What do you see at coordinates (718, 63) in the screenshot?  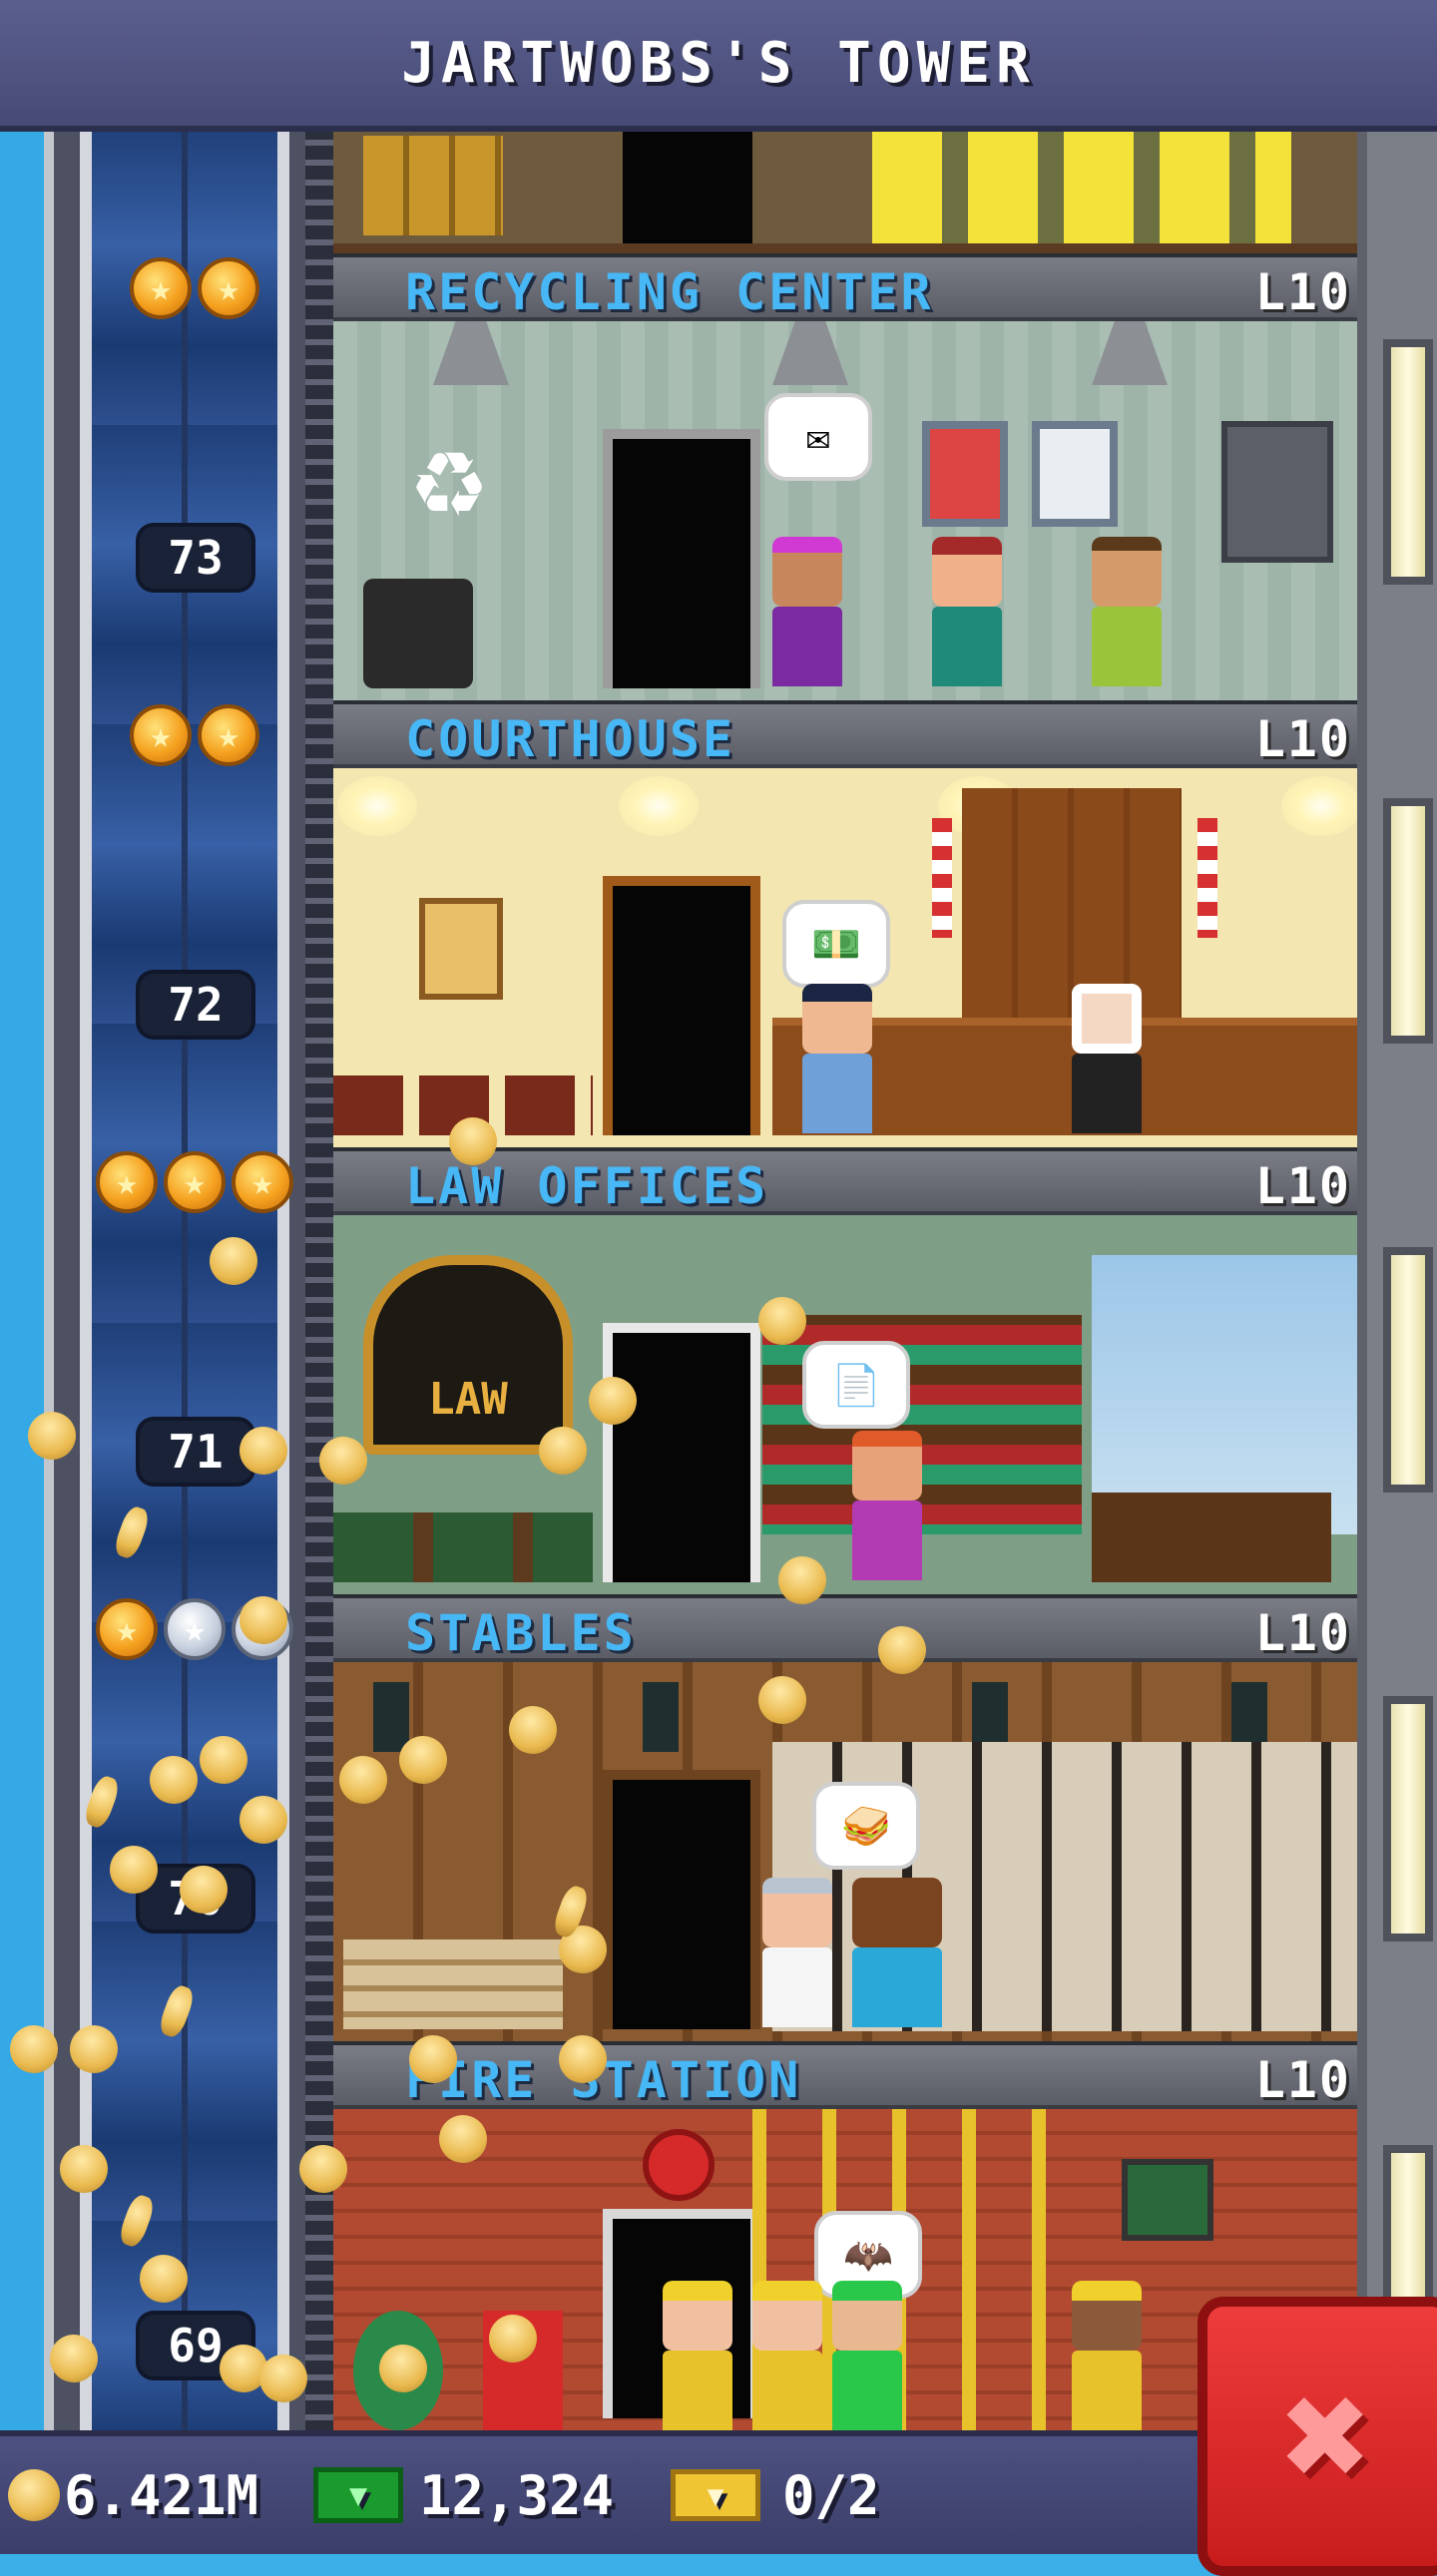 I see `tower-title: JARTWOBS'S TOWER` at bounding box center [718, 63].